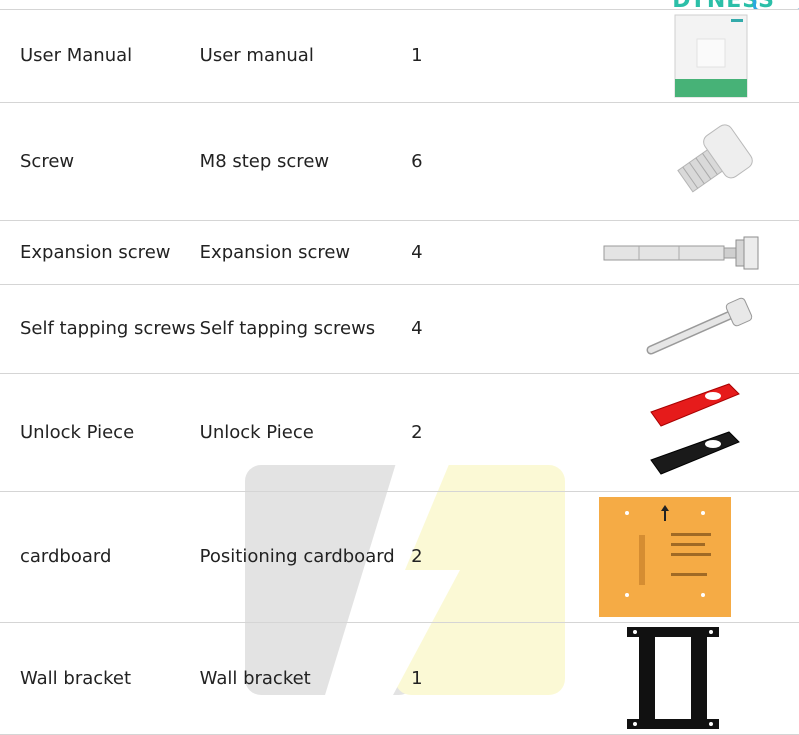  Describe the element at coordinates (95, 252) in the screenshot. I see `item-name: Expansion screw` at that location.